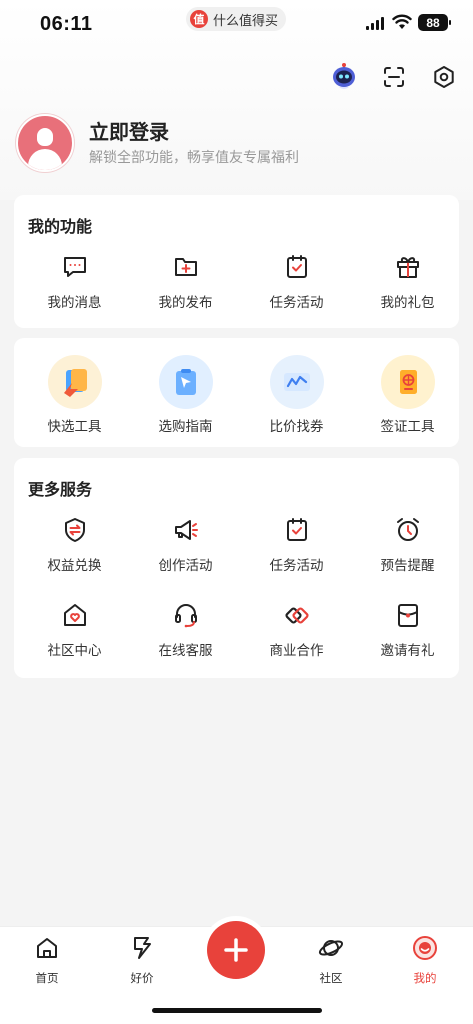 This screenshot has height=1024, width=473. What do you see at coordinates (407, 302) in the screenshot?
I see `my-gift-label: 我的礼包` at bounding box center [407, 302].